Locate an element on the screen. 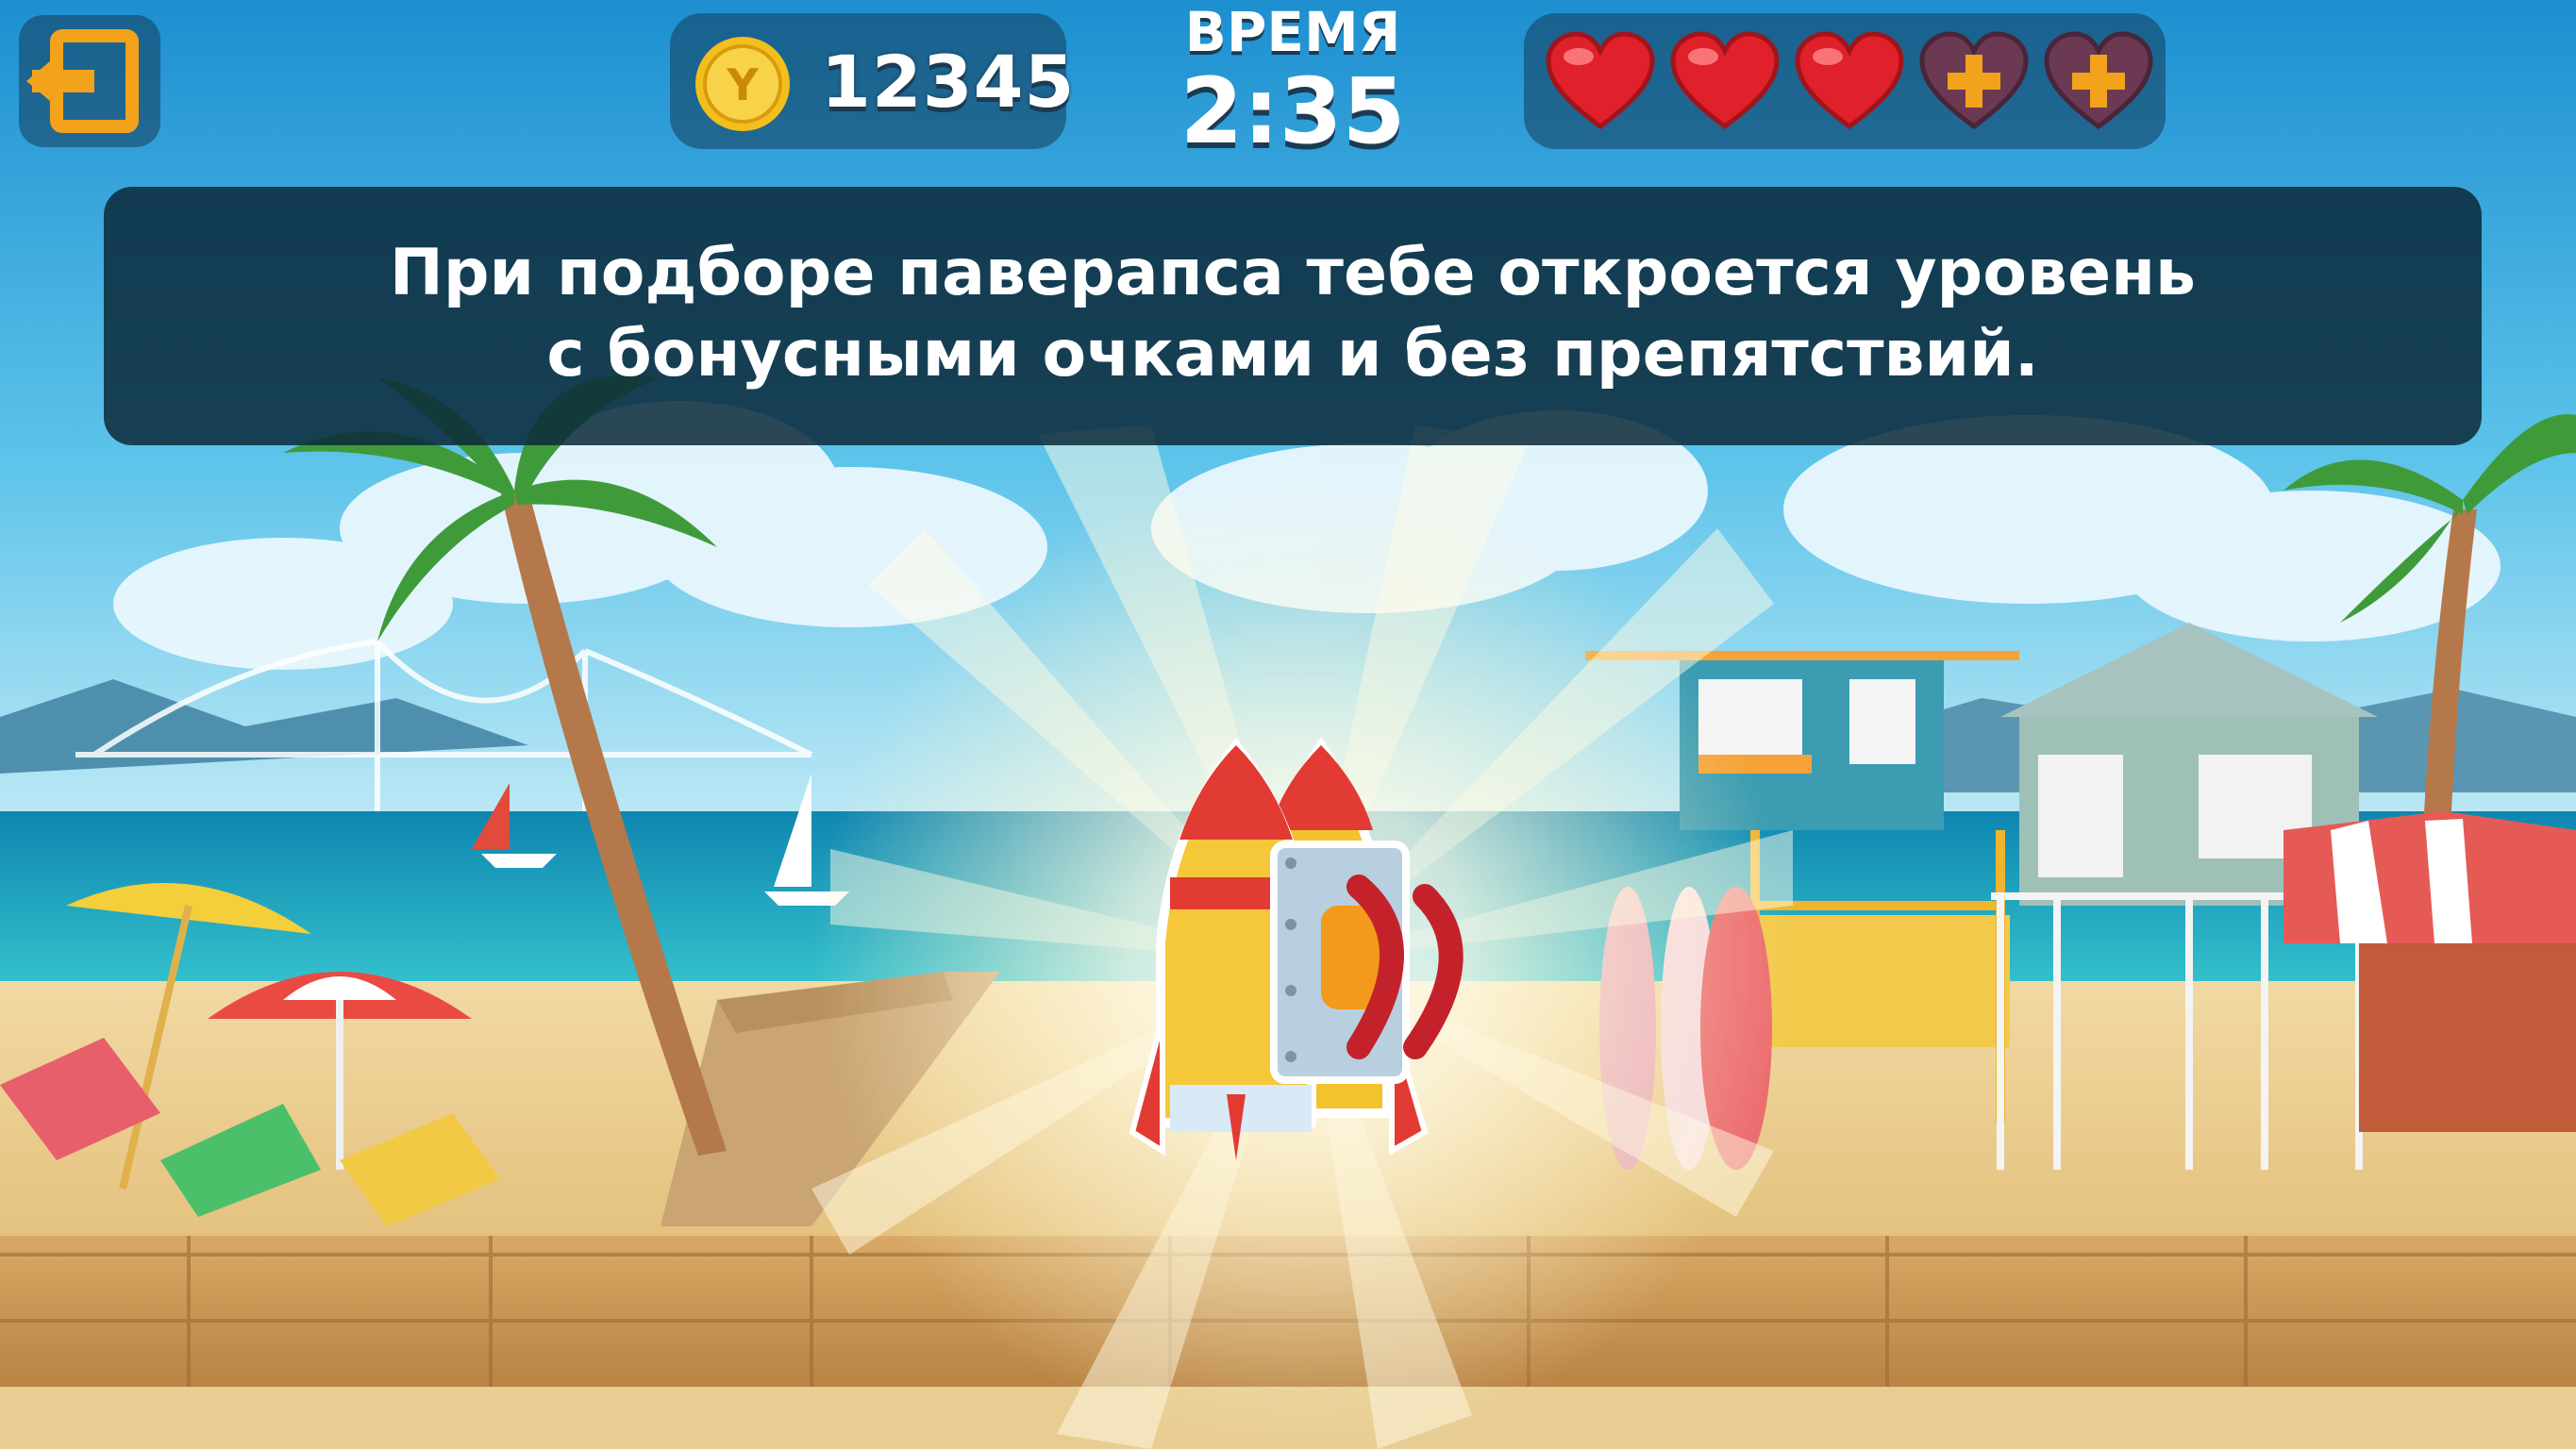 The image size is (2576, 1449). lives-panel is located at coordinates (1845, 81).